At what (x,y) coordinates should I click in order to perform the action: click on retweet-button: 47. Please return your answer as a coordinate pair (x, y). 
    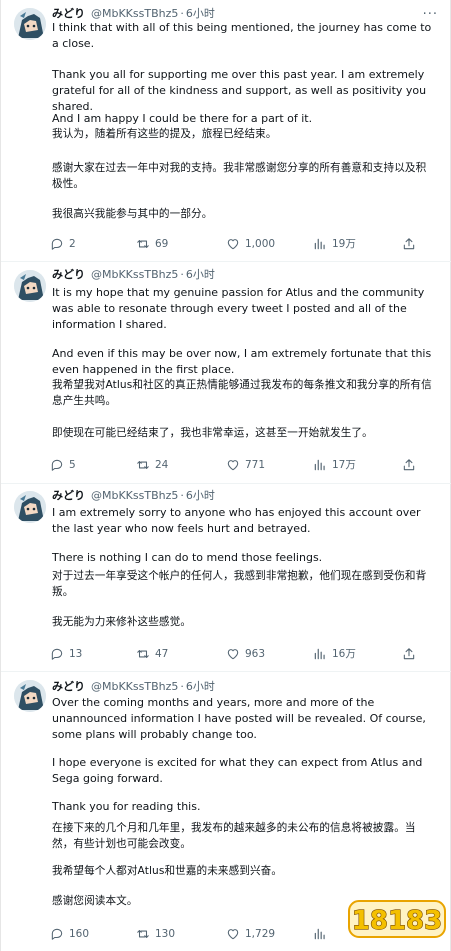
    Looking at the image, I should click on (152, 654).